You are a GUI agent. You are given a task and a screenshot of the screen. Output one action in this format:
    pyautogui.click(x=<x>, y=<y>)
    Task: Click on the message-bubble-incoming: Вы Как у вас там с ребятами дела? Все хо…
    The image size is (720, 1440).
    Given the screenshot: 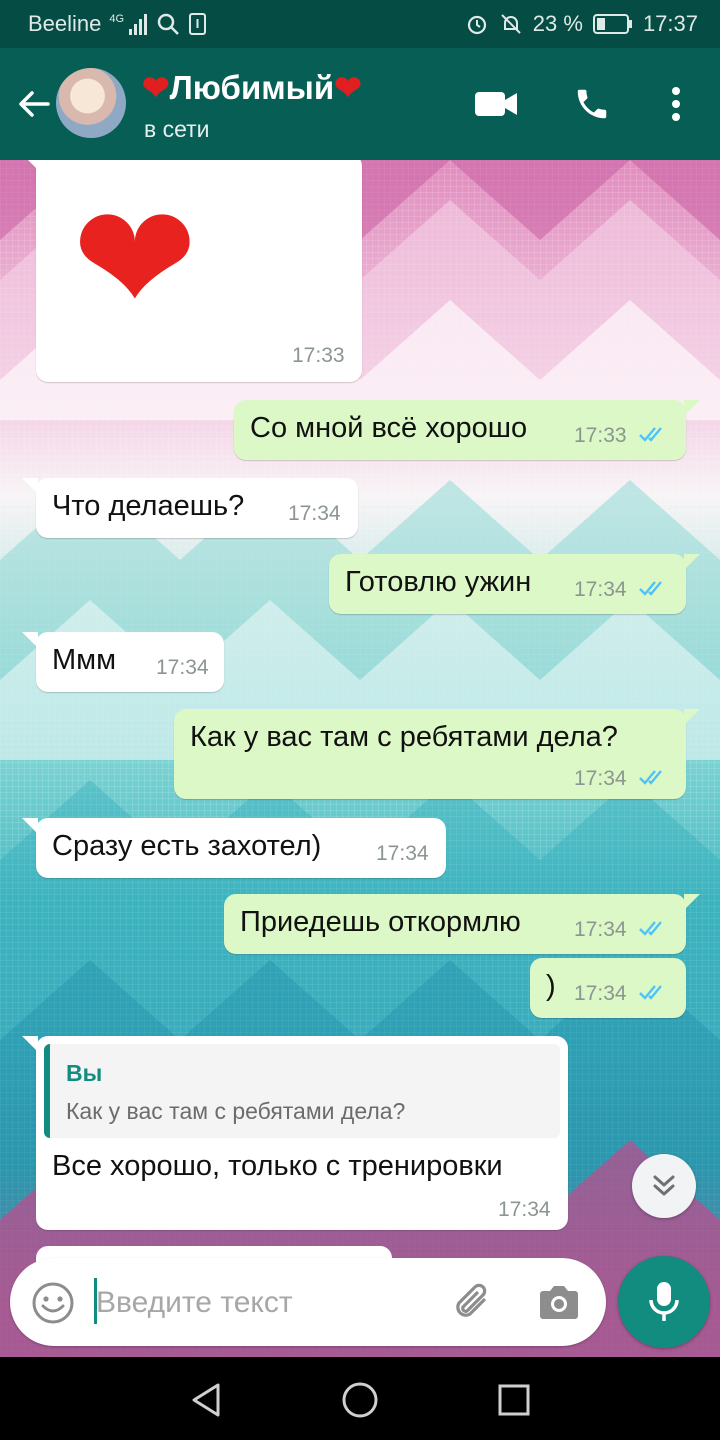 What is the action you would take?
    pyautogui.click(x=295, y=1133)
    